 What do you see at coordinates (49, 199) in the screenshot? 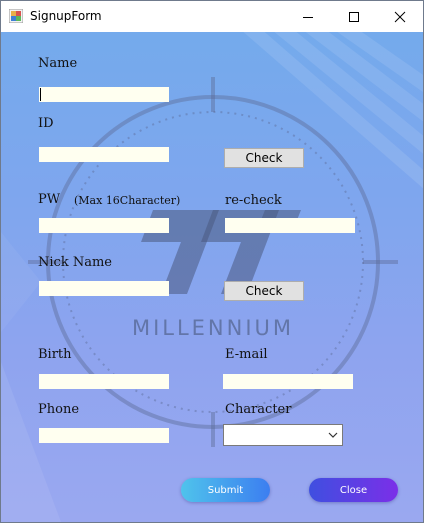
I see `pw-label: PW` at bounding box center [49, 199].